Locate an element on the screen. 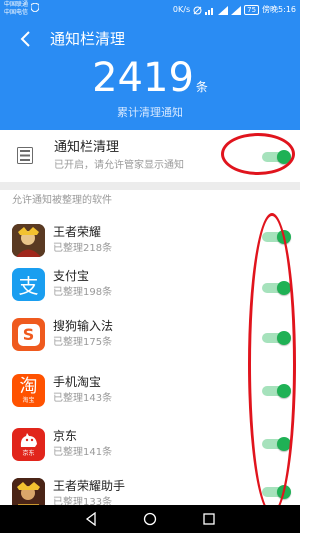 This screenshot has width=320, height=533. nav-back-icon is located at coordinates (91, 519).